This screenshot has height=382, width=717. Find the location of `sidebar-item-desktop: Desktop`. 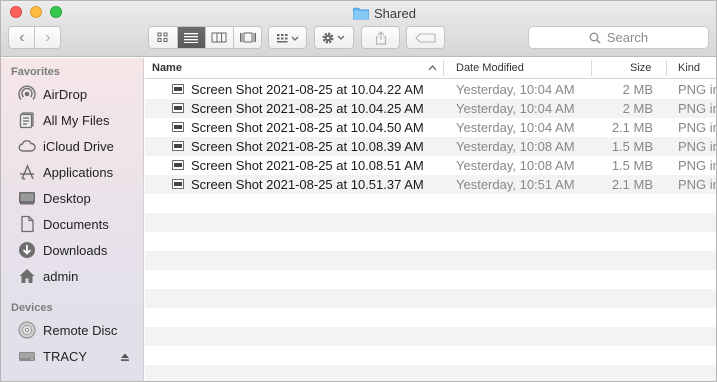

sidebar-item-desktop: Desktop is located at coordinates (54, 198).